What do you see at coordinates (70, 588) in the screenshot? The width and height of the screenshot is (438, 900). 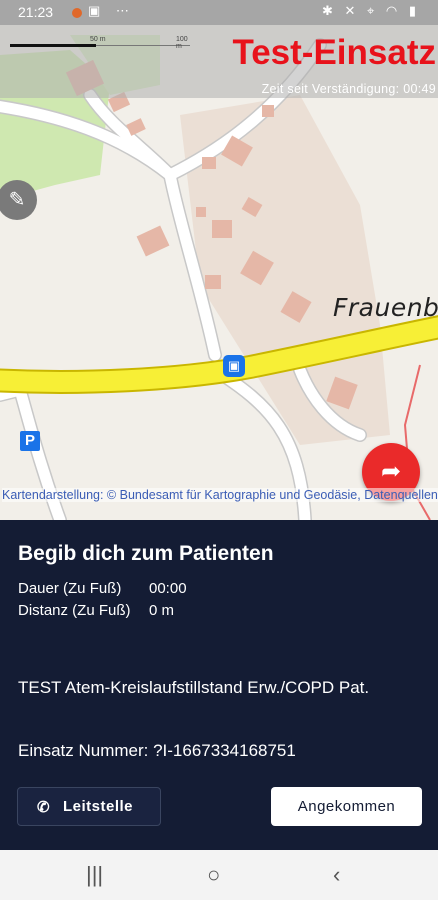 I see `duration-label: Dauer (Zu Fuß)` at bounding box center [70, 588].